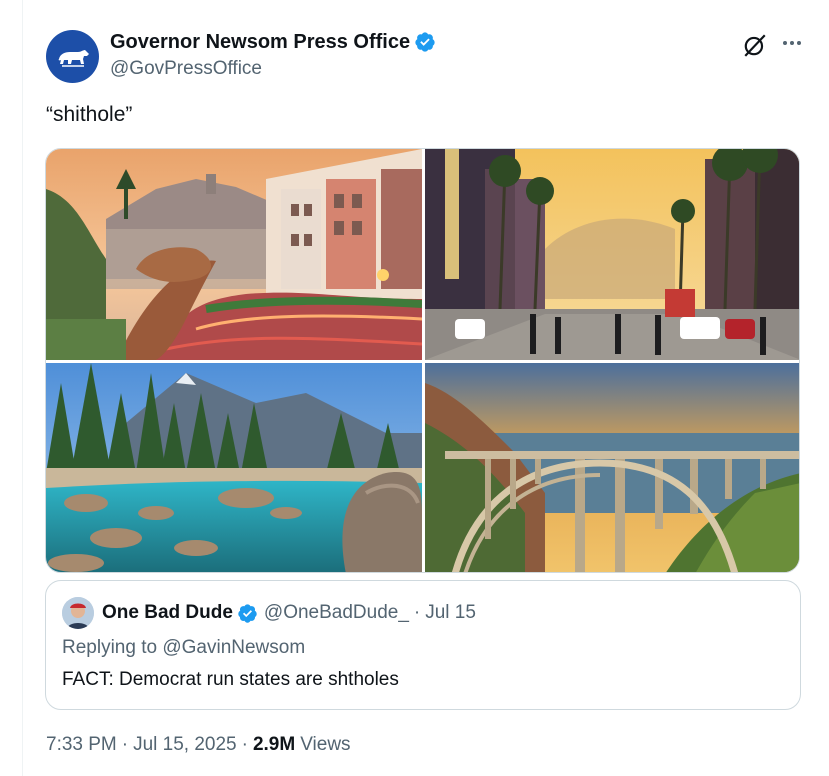  I want to click on lake-tahoe-clear-water-photo, so click(234, 467).